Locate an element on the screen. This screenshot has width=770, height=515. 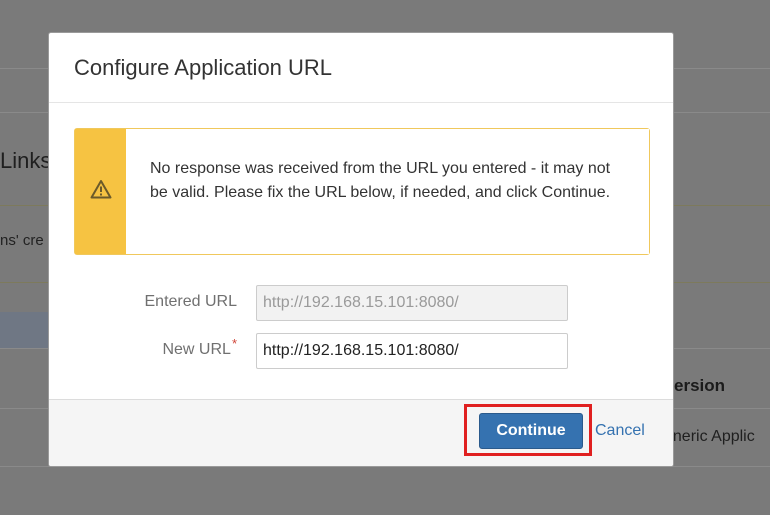
dialog-footer: Continue Cancel is located at coordinates (361, 432).